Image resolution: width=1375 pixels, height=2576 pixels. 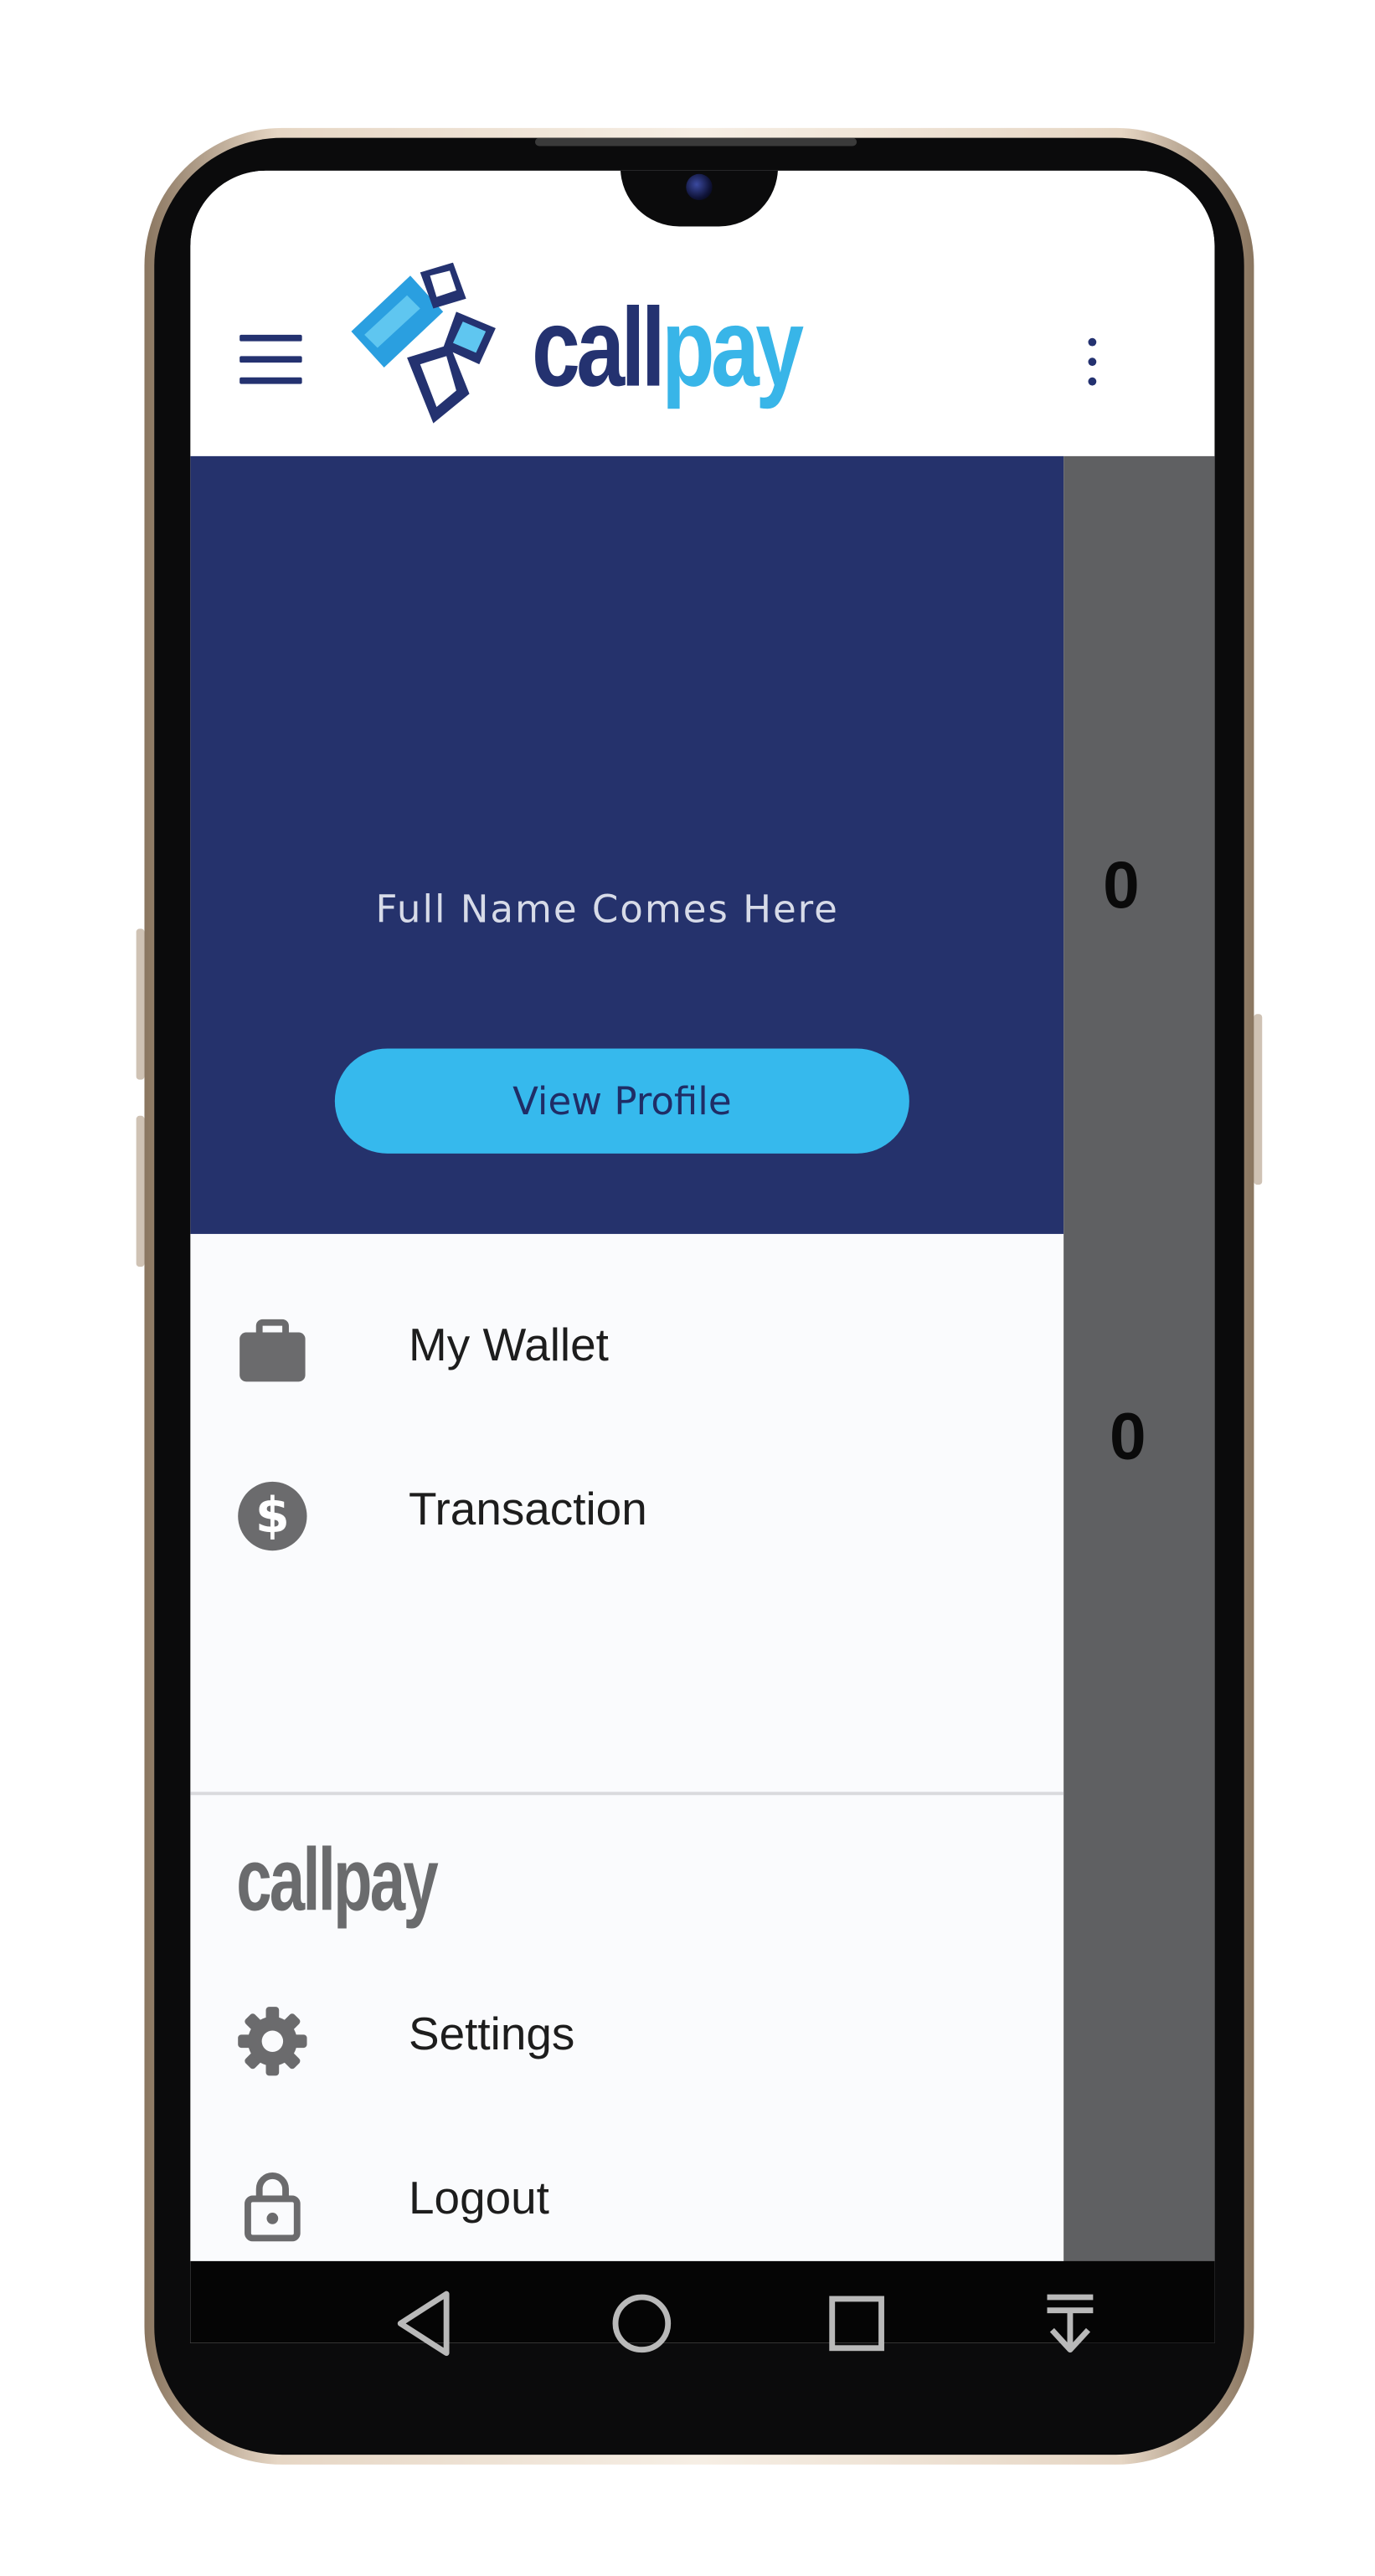 What do you see at coordinates (140, 1191) in the screenshot?
I see `volume-down-button` at bounding box center [140, 1191].